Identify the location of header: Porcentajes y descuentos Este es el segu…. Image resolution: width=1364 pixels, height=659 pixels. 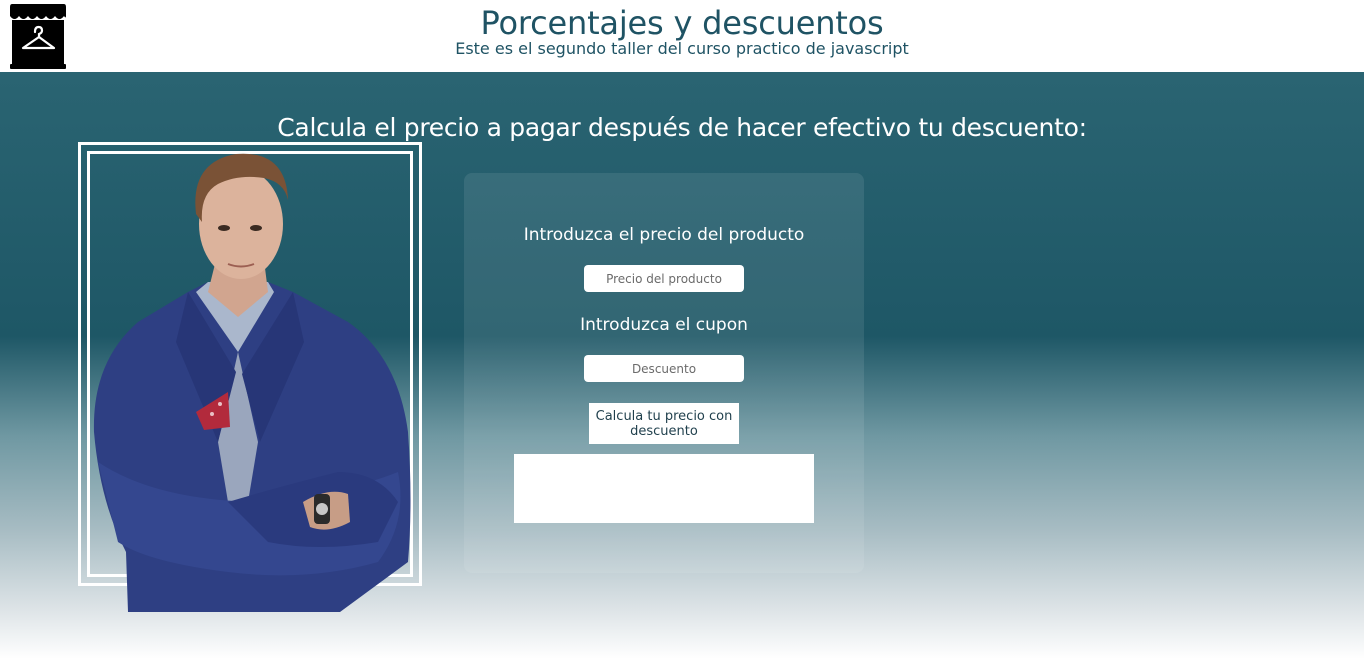
(682, 36).